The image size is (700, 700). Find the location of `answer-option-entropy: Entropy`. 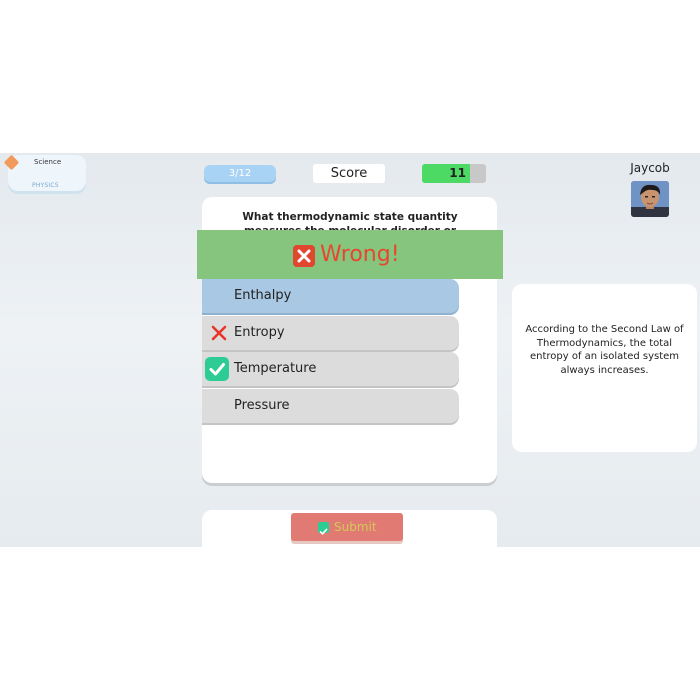

answer-option-entropy: Entropy is located at coordinates (330, 333).